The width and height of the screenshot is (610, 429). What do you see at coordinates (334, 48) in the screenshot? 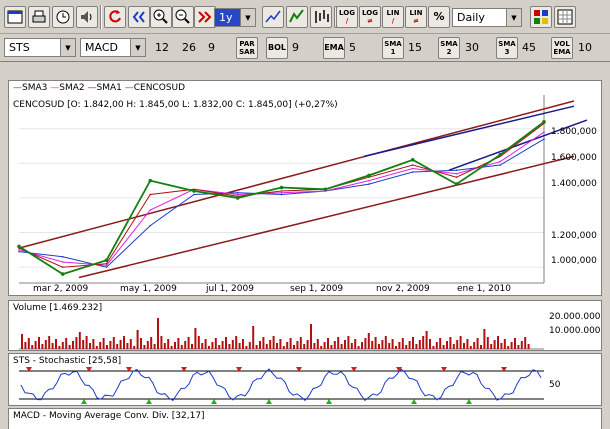
I see `ema-button: EMA` at bounding box center [334, 48].